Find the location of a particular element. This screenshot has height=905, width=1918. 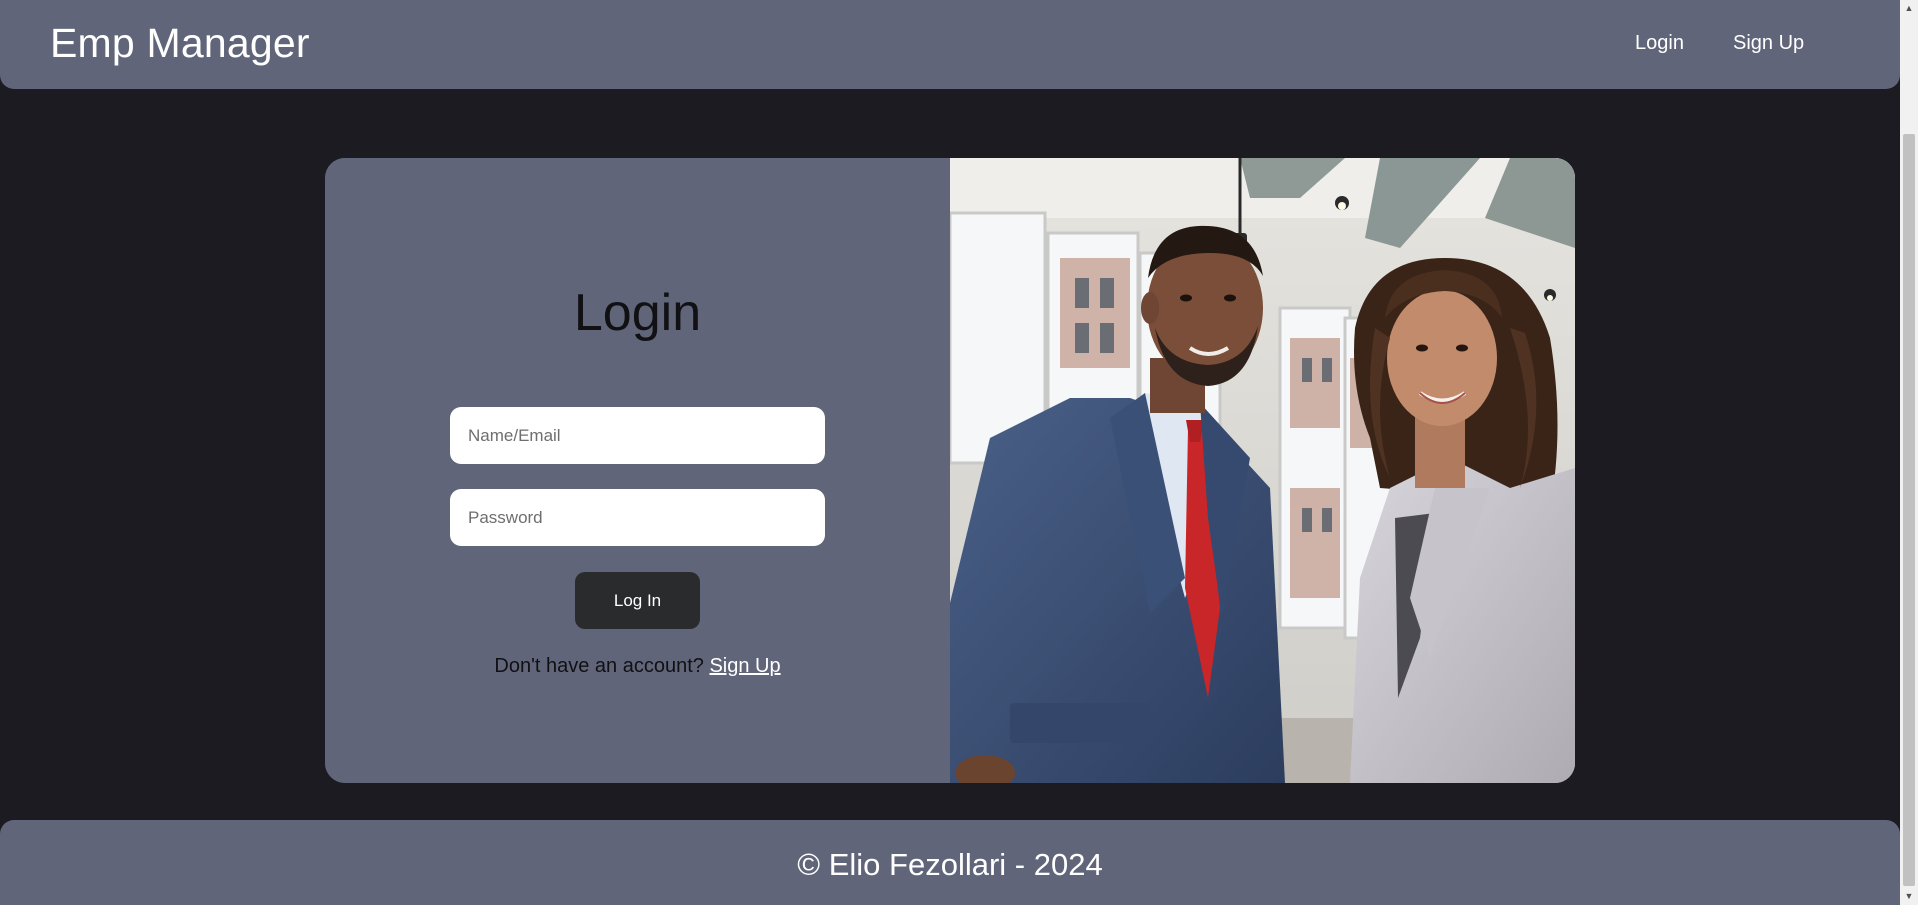

name-email-input is located at coordinates (637, 435).